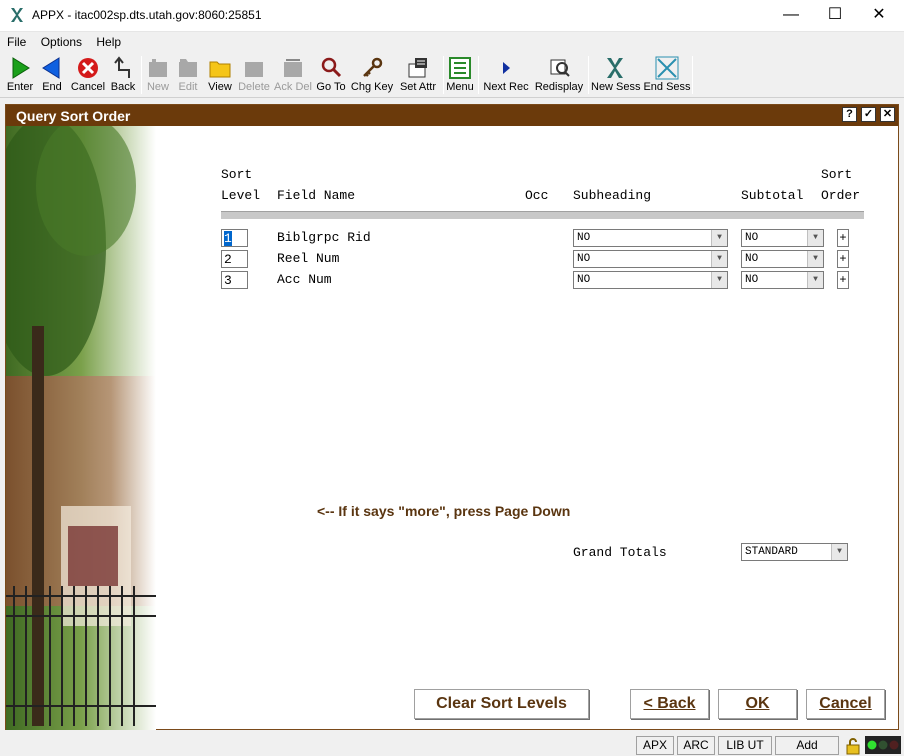 This screenshot has width=904, height=756. Describe the element at coordinates (158, 75) in the screenshot. I see `new-button: New` at that location.